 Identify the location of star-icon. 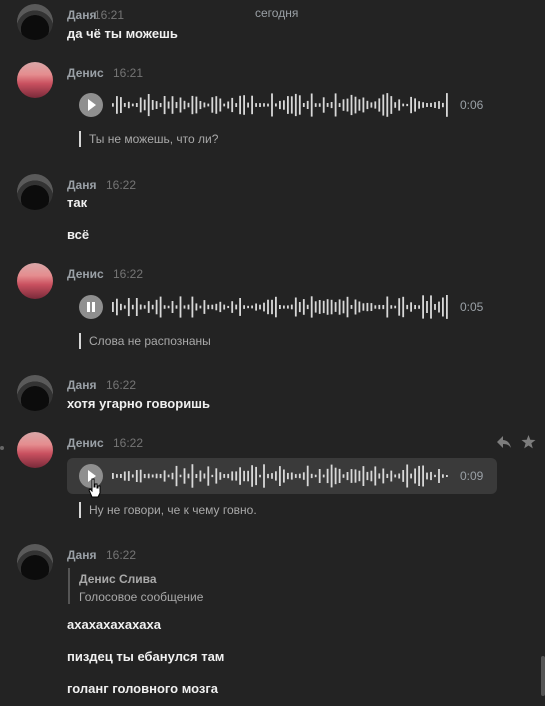
(528, 443).